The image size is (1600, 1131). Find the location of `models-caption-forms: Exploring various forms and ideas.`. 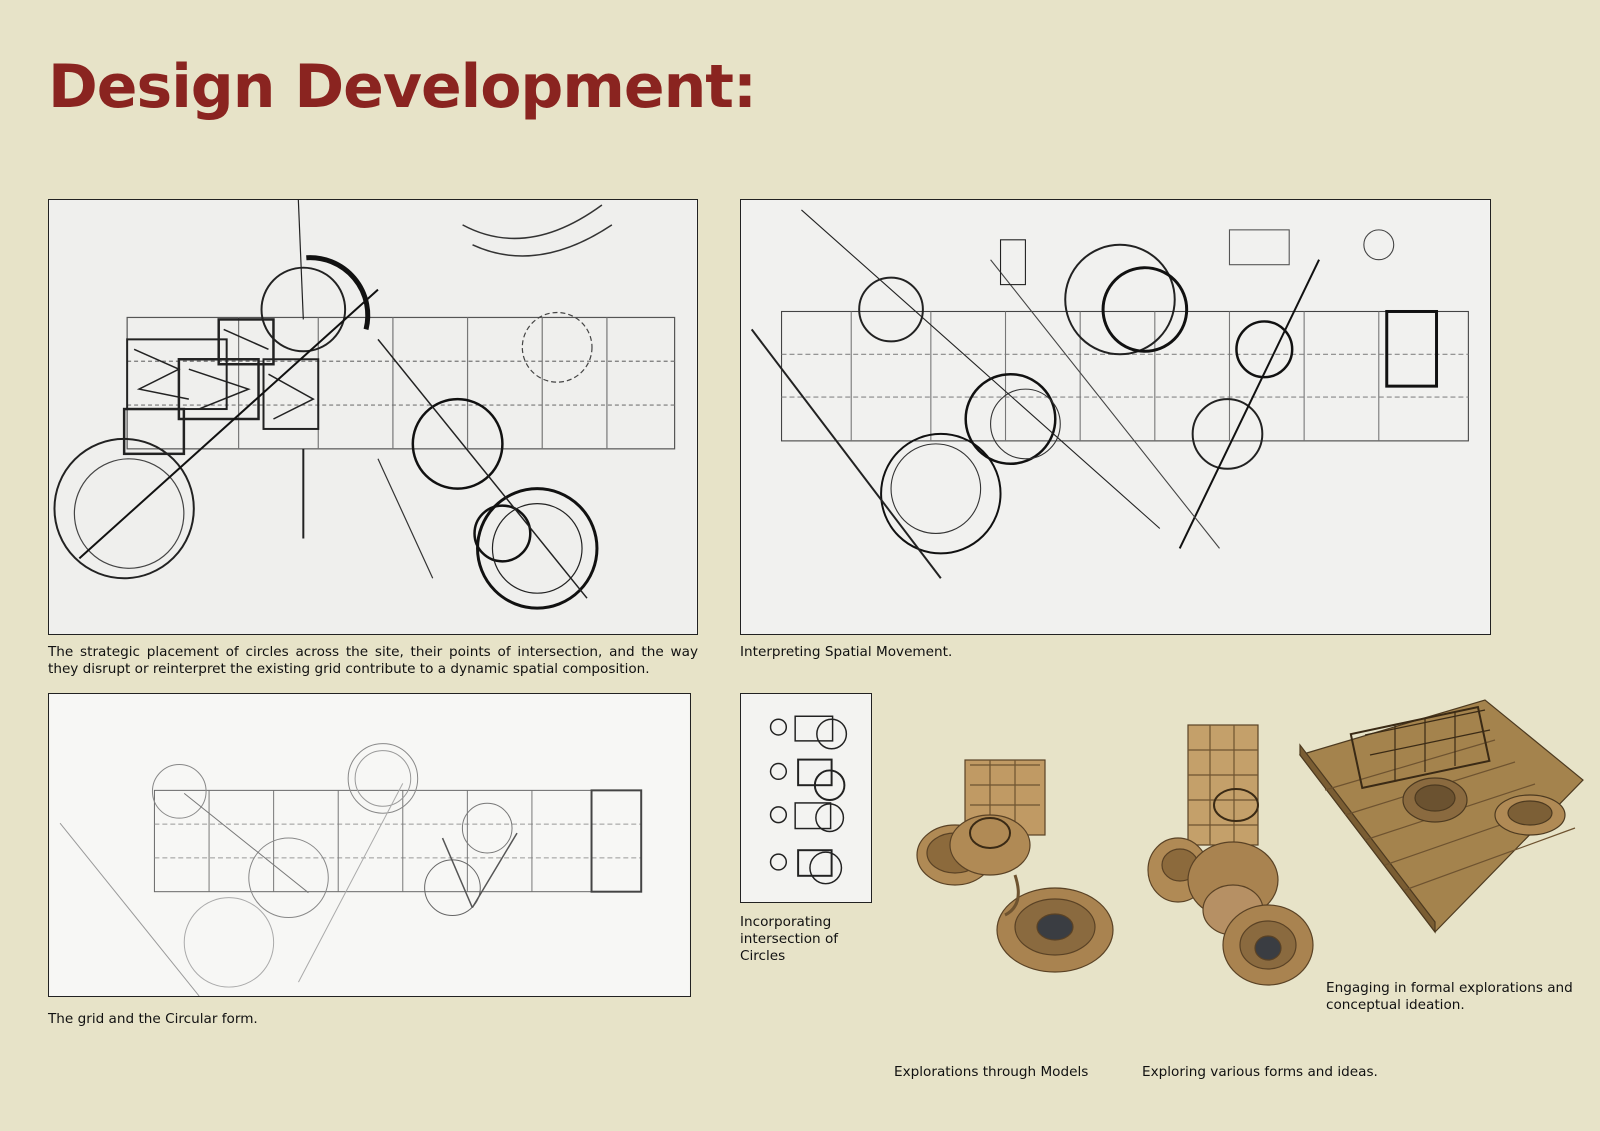

models-caption-forms: Exploring various forms and ideas. is located at coordinates (1260, 1072).